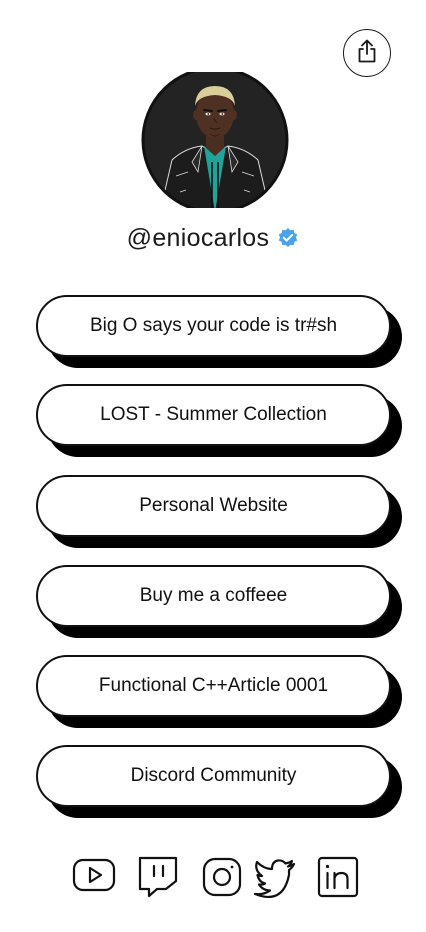  Describe the element at coordinates (215, 140) in the screenshot. I see `avatar` at that location.